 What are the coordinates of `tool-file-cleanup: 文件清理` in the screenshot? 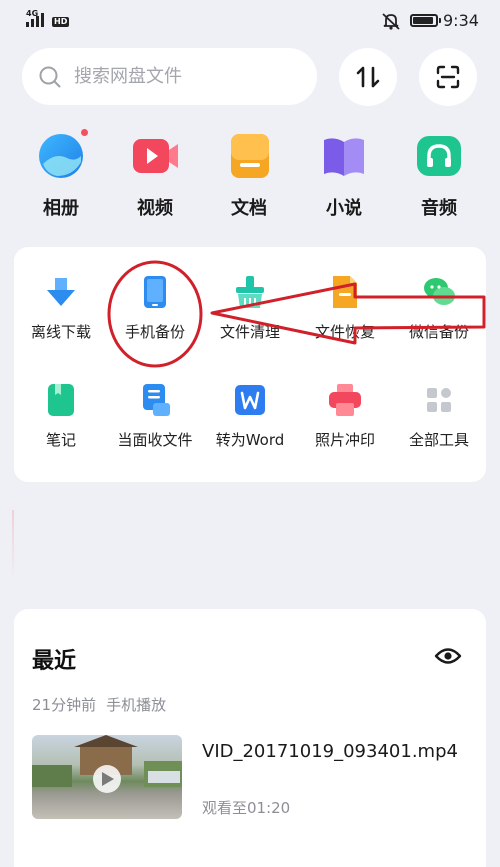 It's located at (250, 308).